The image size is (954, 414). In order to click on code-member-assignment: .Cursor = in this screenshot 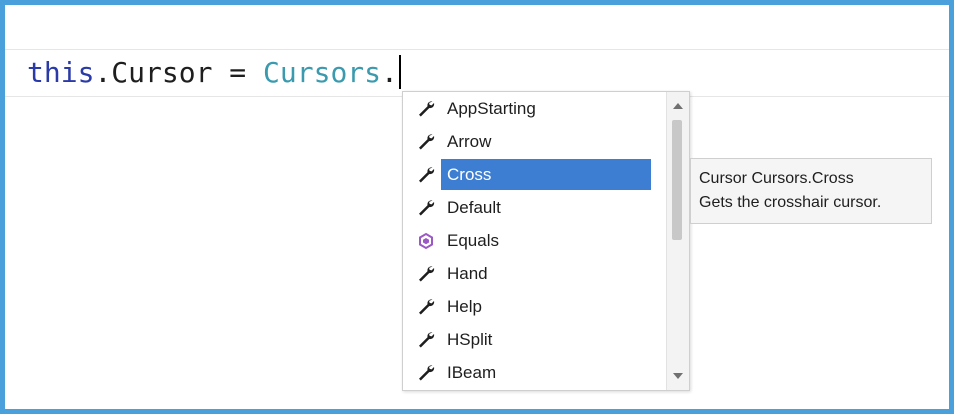, I will do `click(179, 72)`.